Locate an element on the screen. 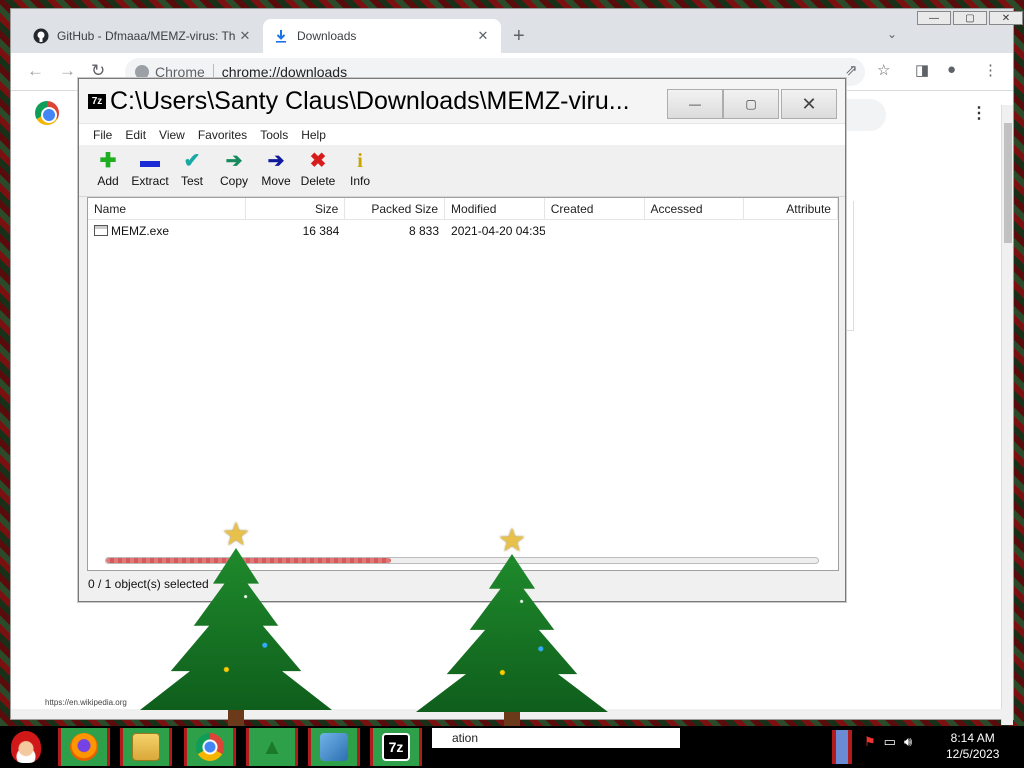 The height and width of the screenshot is (768, 1024). share-icon: ⇗ is located at coordinates (851, 70).